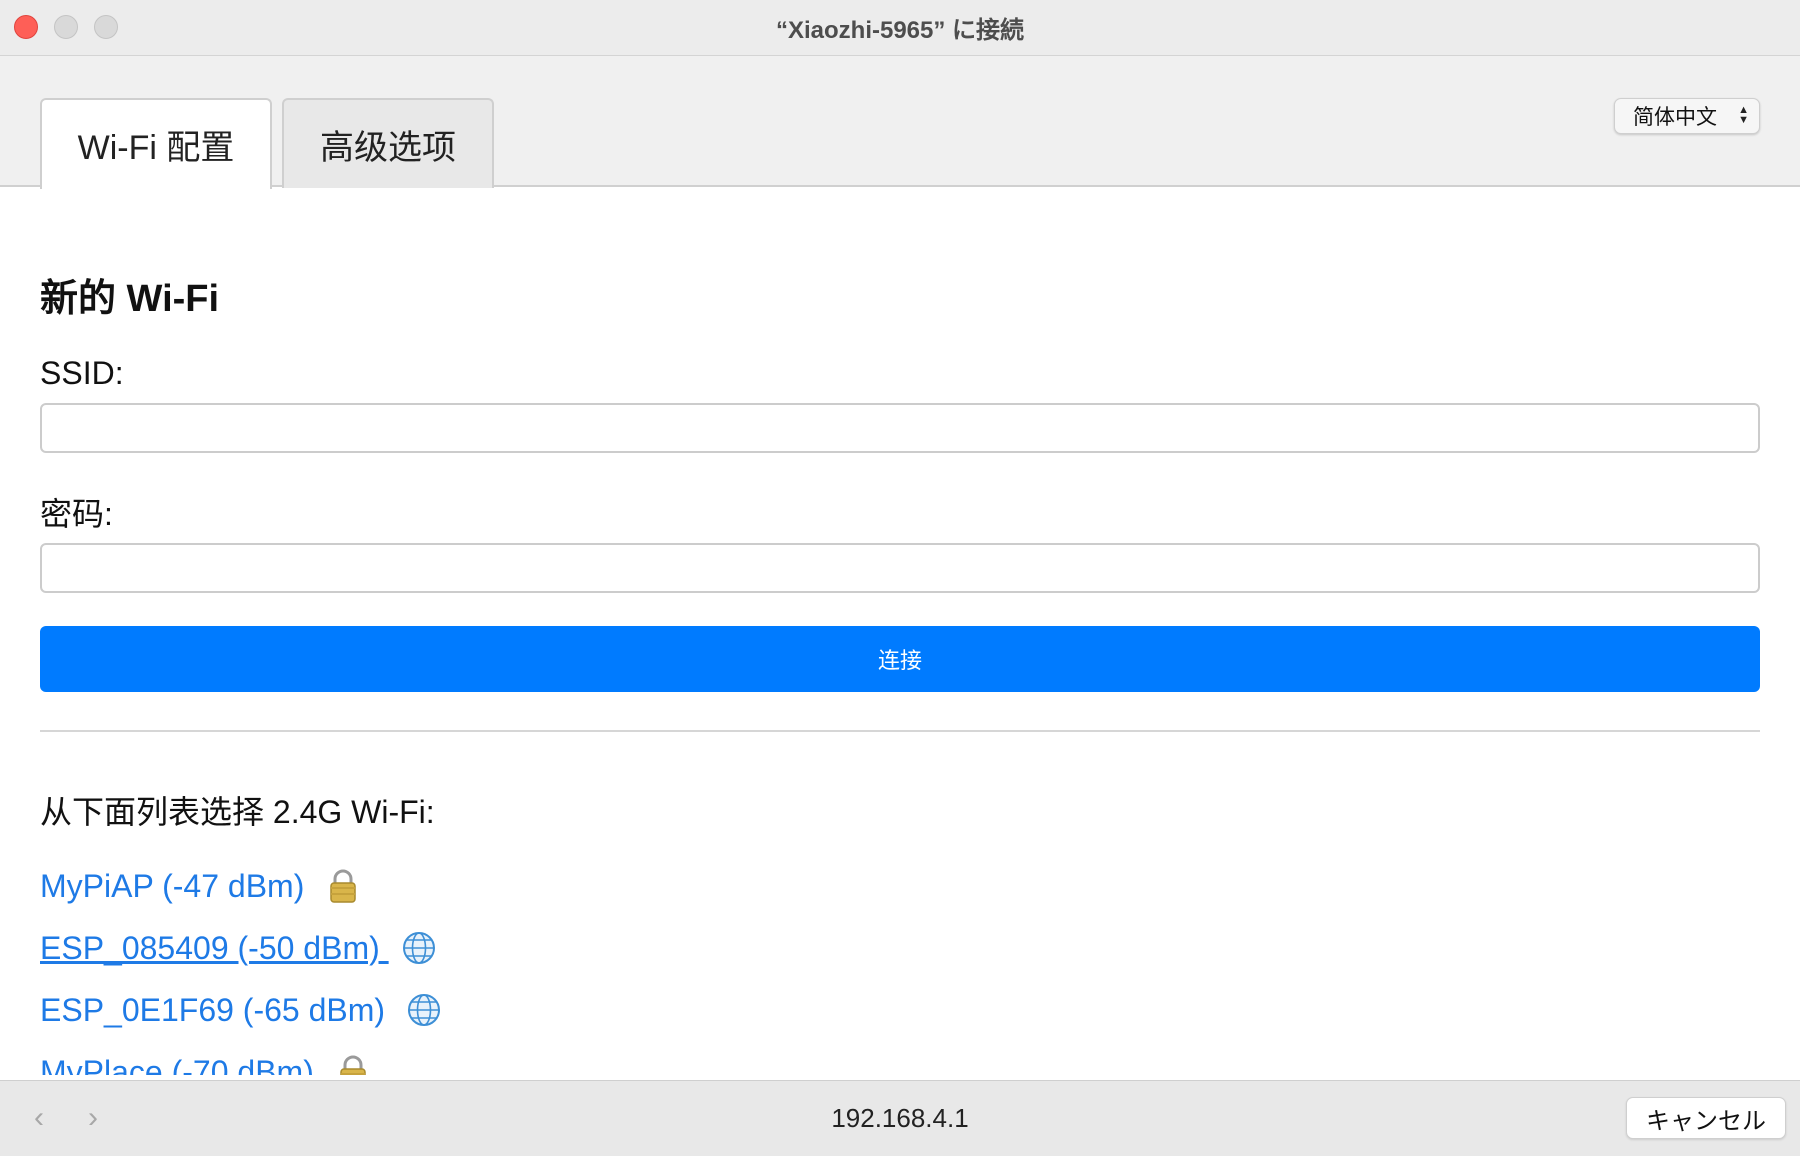  What do you see at coordinates (900, 659) in the screenshot?
I see `connect-button: 连接` at bounding box center [900, 659].